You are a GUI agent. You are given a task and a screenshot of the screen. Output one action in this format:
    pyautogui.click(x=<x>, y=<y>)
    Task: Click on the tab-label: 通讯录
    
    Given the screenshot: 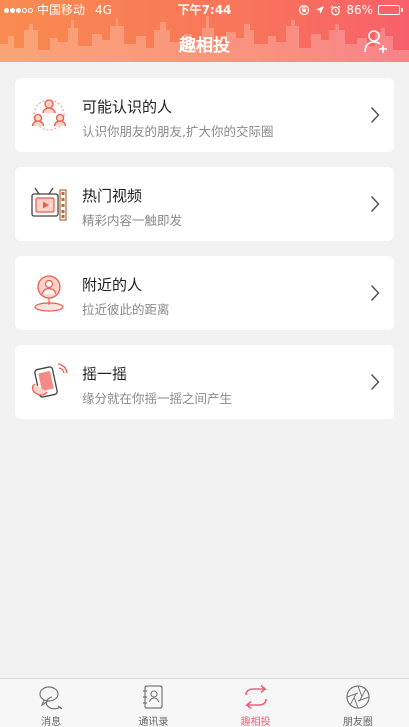 What is the action you would take?
    pyautogui.click(x=153, y=722)
    